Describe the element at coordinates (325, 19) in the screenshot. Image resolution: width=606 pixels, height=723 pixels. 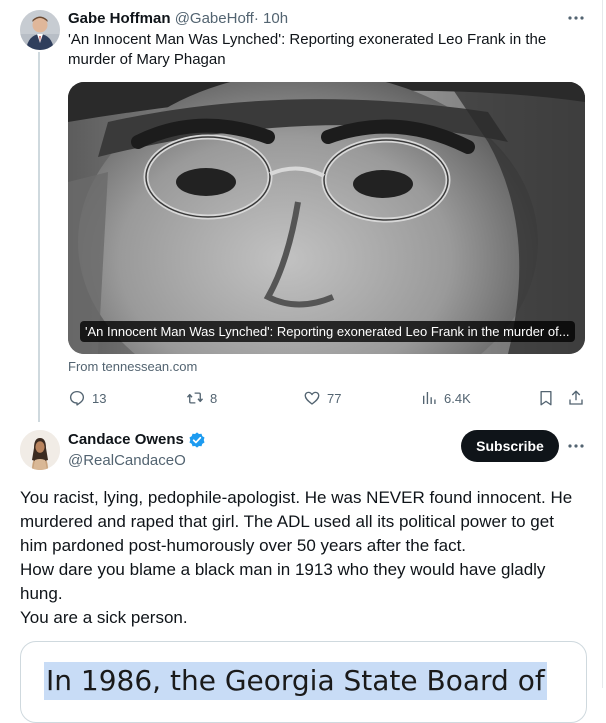
I see `tweet1-header: Gabe Hoffman @GabeHoff· 10h` at that location.